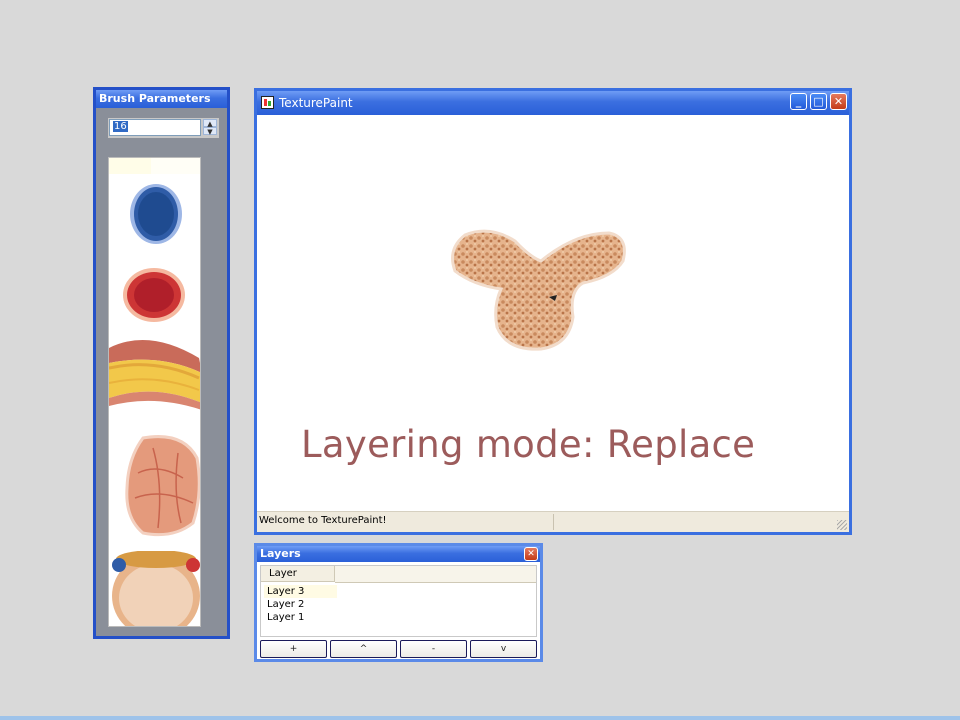 The height and width of the screenshot is (720, 960). What do you see at coordinates (210, 123) in the screenshot?
I see `spinner-up-button: ▲` at bounding box center [210, 123].